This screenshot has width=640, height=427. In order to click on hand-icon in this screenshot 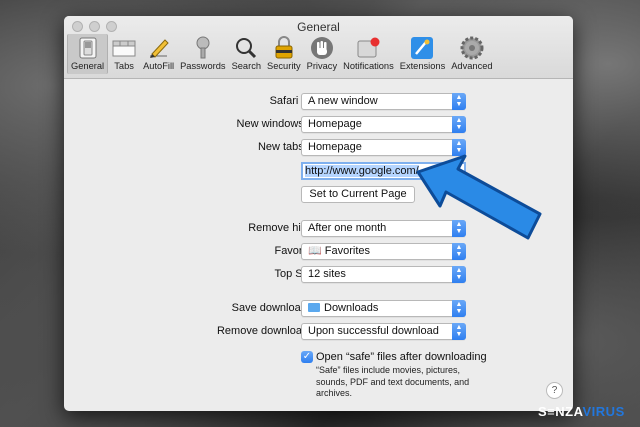, I will do `click(322, 48)`.